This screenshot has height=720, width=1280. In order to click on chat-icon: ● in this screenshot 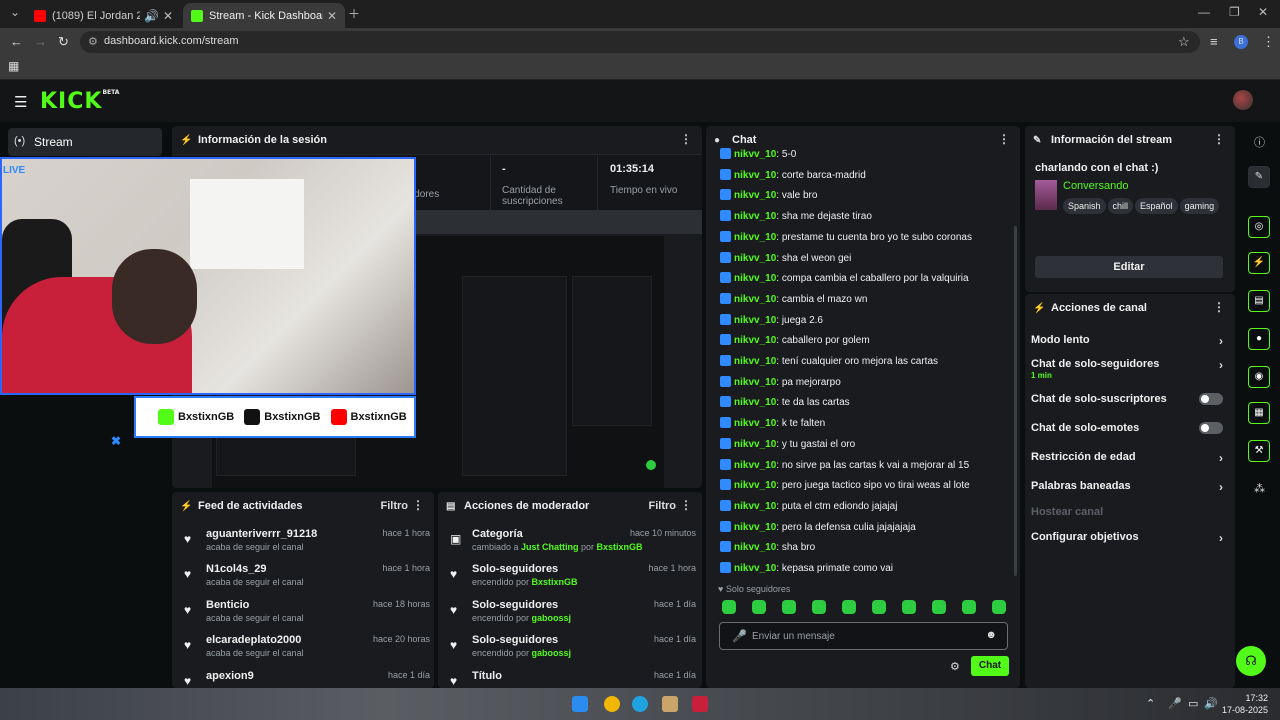, I will do `click(1259, 339)`.